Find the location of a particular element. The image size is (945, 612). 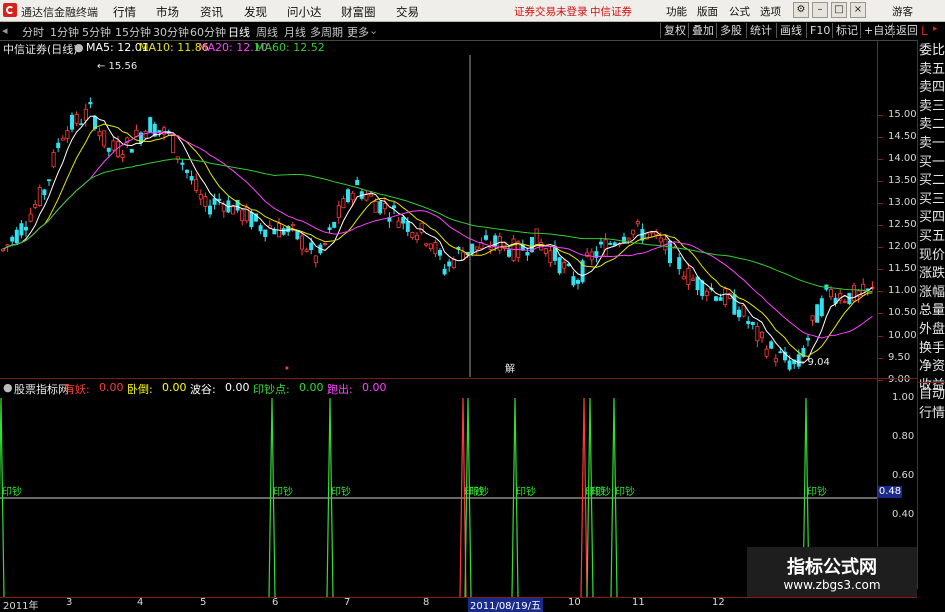

maximize-icon: □ is located at coordinates (839, 10).